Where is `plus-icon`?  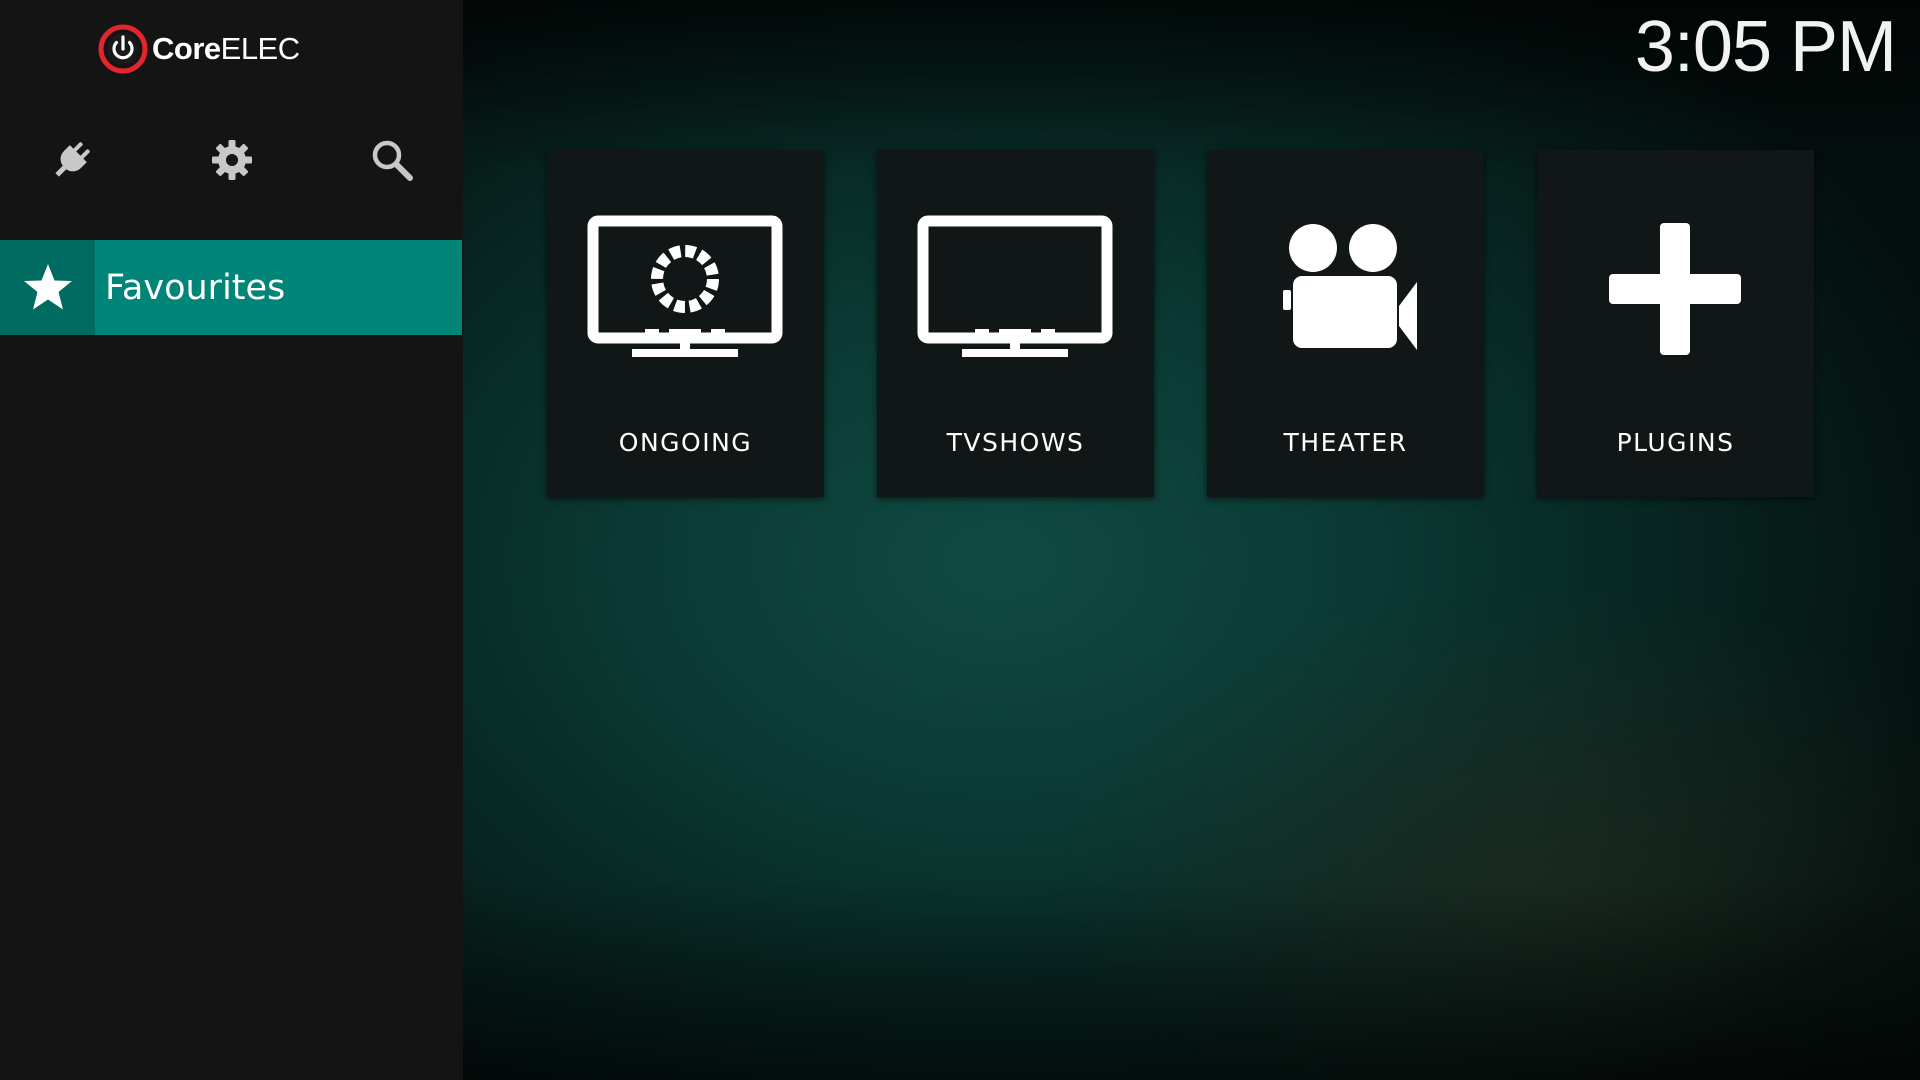 plus-icon is located at coordinates (1675, 289).